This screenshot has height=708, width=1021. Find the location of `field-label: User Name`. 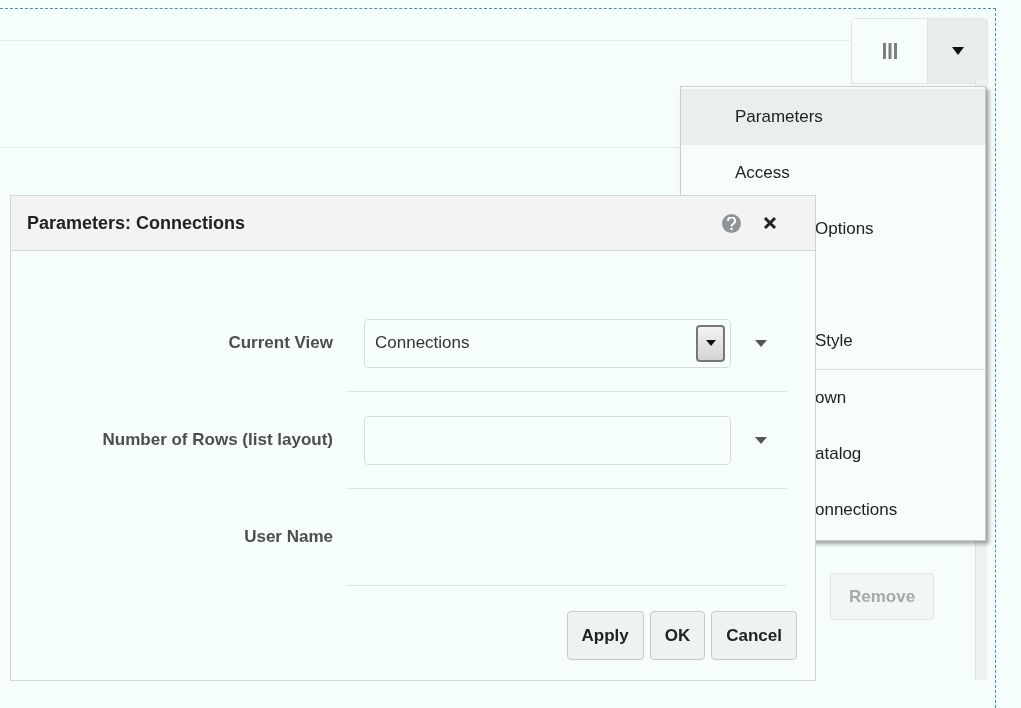

field-label: User Name is located at coordinates (288, 537).